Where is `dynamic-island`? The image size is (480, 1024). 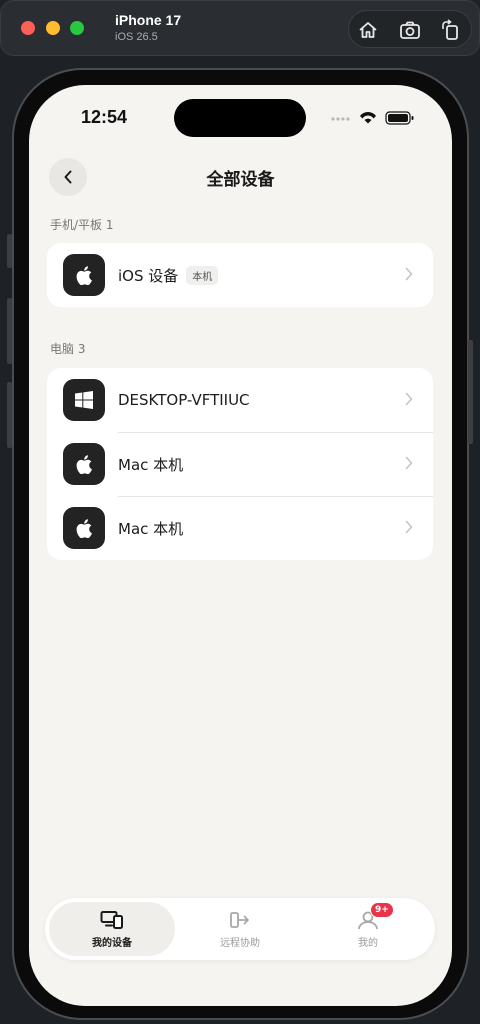 dynamic-island is located at coordinates (240, 118).